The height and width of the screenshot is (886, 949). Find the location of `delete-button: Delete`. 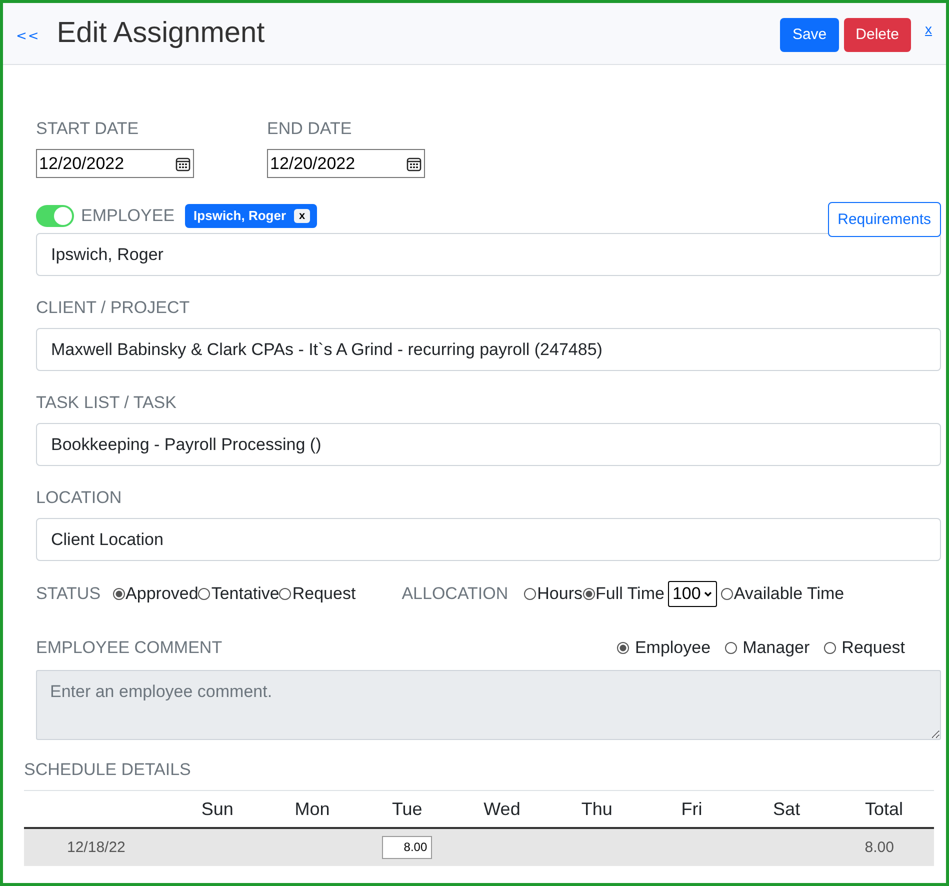

delete-button: Delete is located at coordinates (877, 35).